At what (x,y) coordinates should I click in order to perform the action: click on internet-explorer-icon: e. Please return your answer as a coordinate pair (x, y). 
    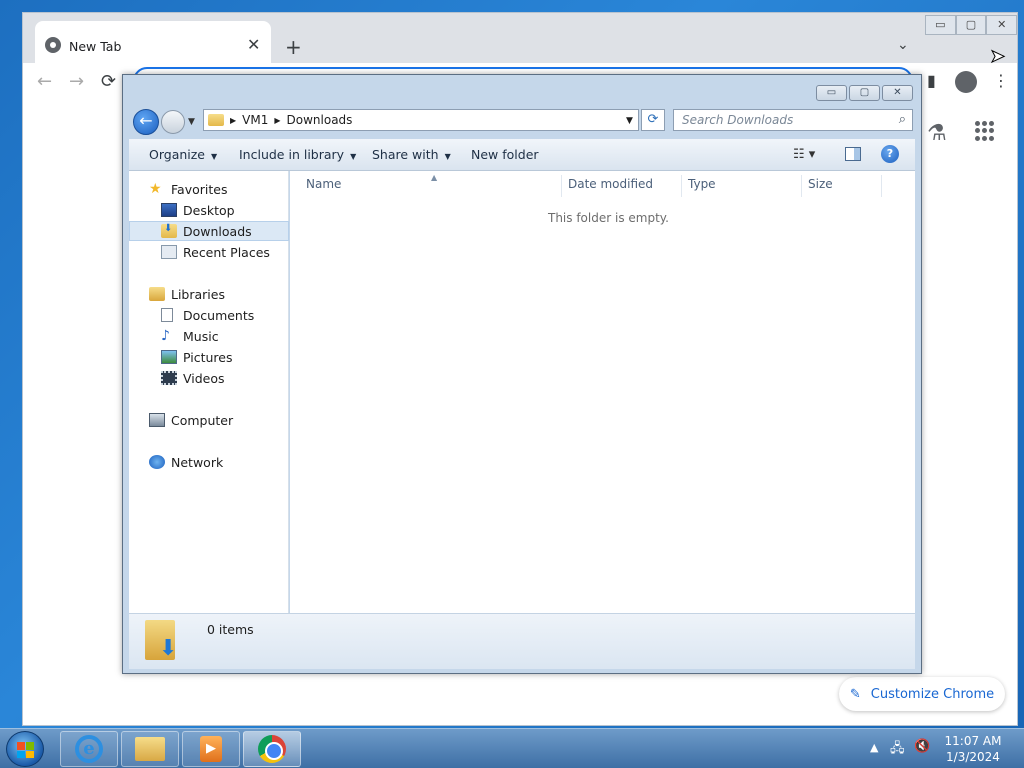
    Looking at the image, I should click on (89, 749).